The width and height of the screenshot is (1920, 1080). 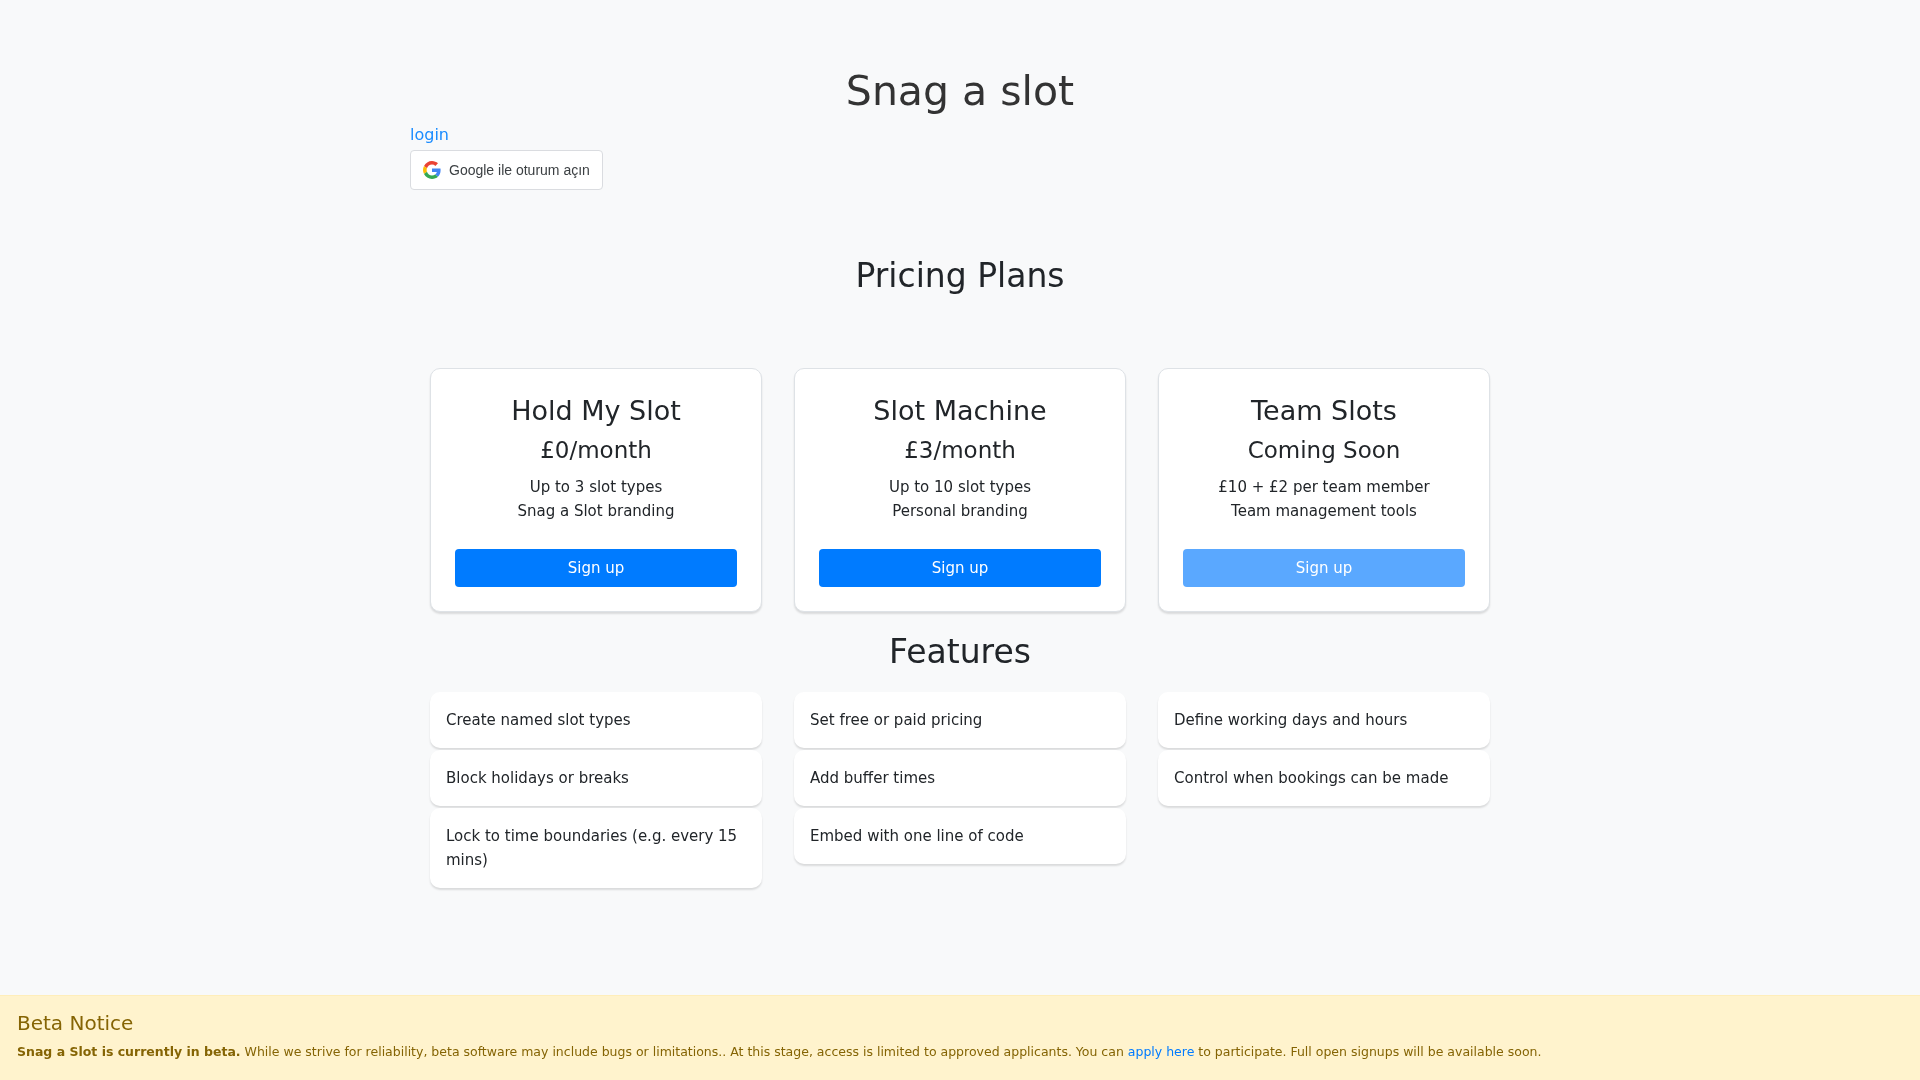 What do you see at coordinates (780, 1051) in the screenshot?
I see `notice-text: Snag a Slot is currently in beta. While we strive for reliability, beta software may include bugs or limitations.. At this stage, access is limited to approved applicants. You can apply here to participate. Full open signups will be available soon.` at bounding box center [780, 1051].